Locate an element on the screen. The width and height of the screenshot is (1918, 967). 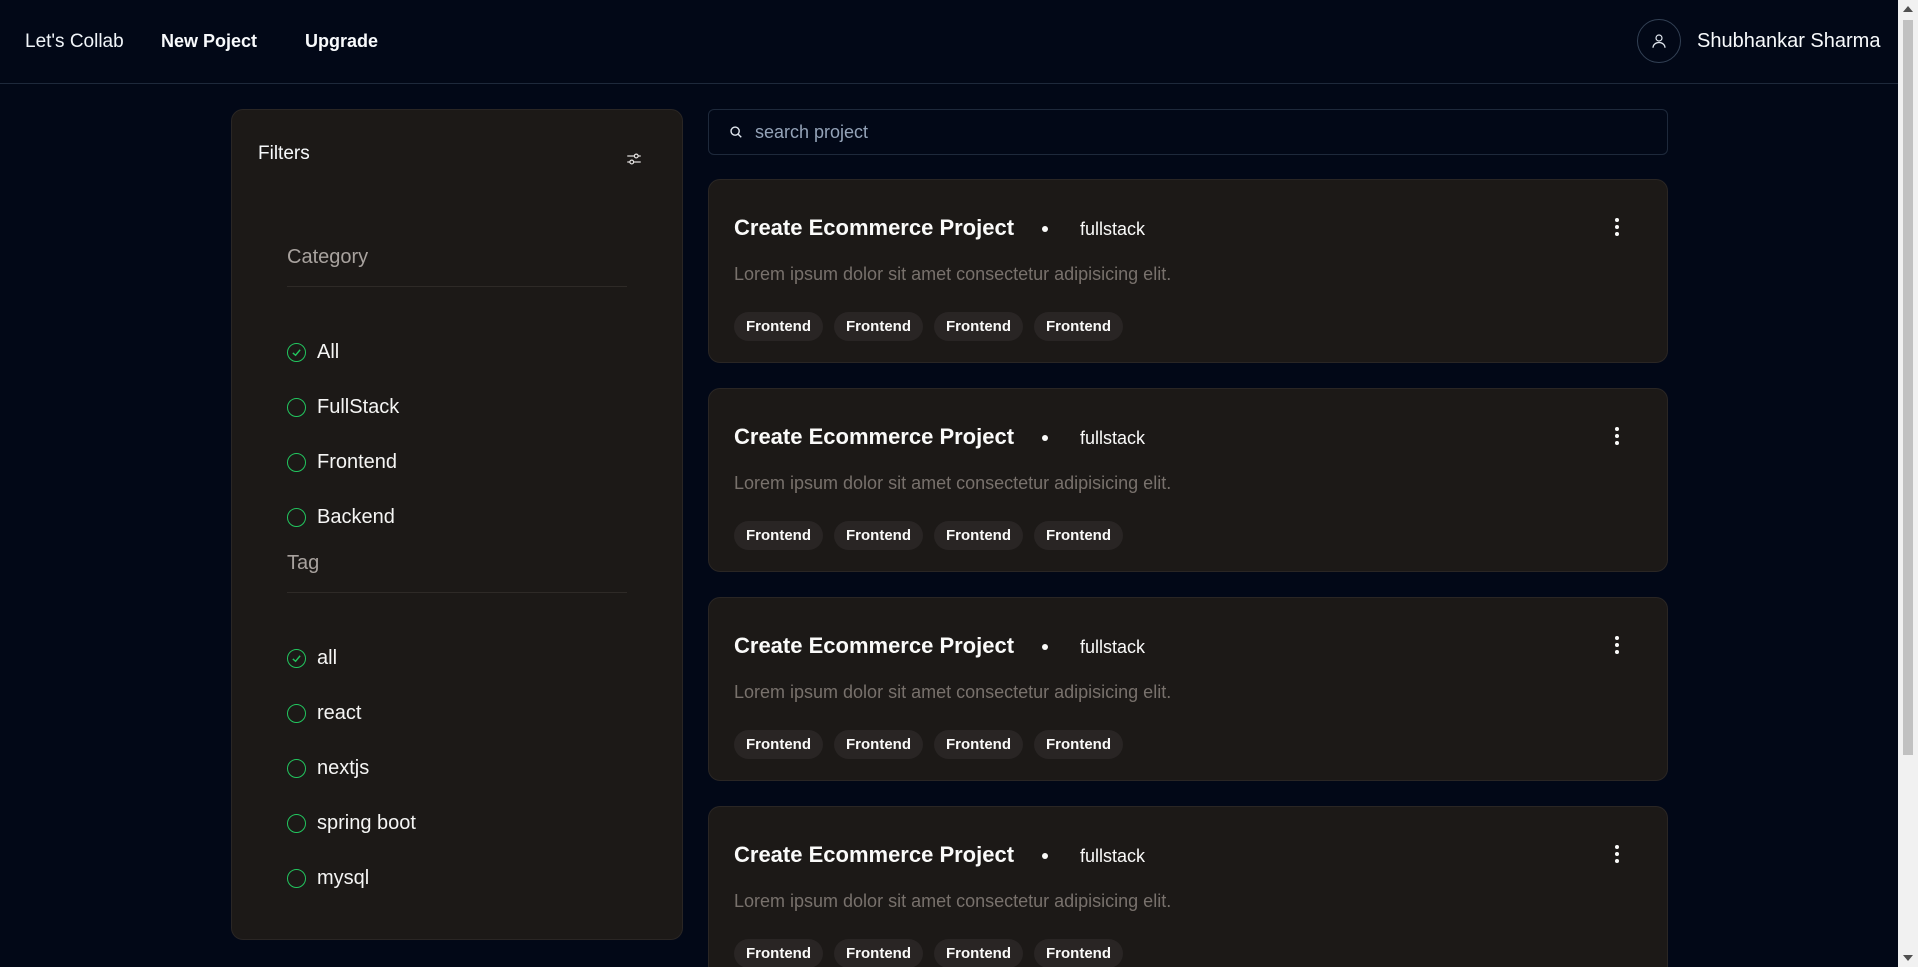
option-label: All is located at coordinates (328, 352).